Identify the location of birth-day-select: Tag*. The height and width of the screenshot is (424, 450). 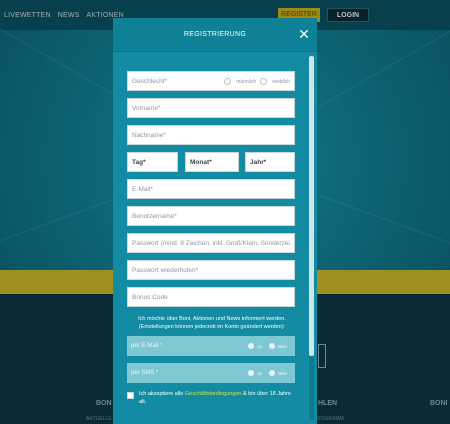
(152, 162).